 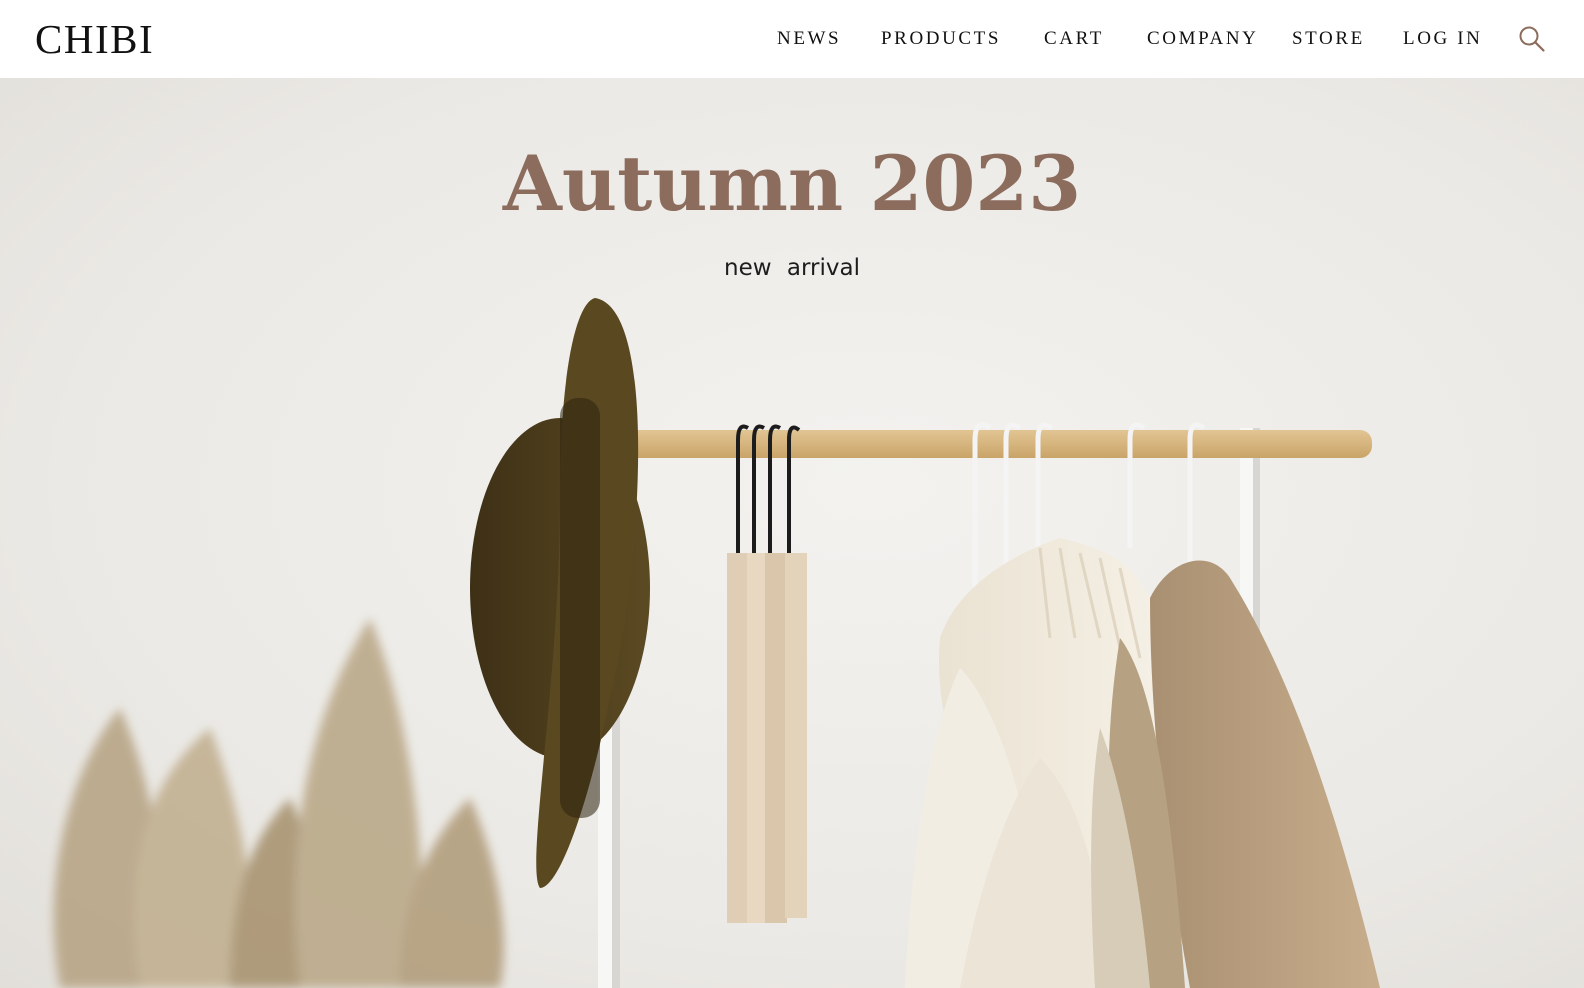 What do you see at coordinates (809, 39) in the screenshot?
I see `nav-item-news: NEWS` at bounding box center [809, 39].